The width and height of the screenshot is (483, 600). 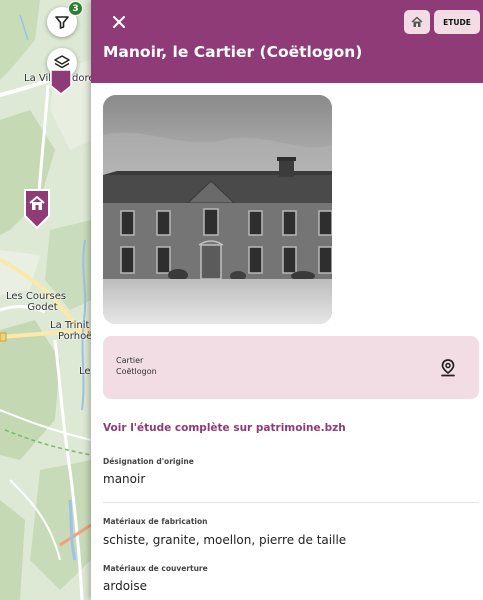 I want to click on map-label-trinite-line2: Porhoë, so click(x=75, y=336).